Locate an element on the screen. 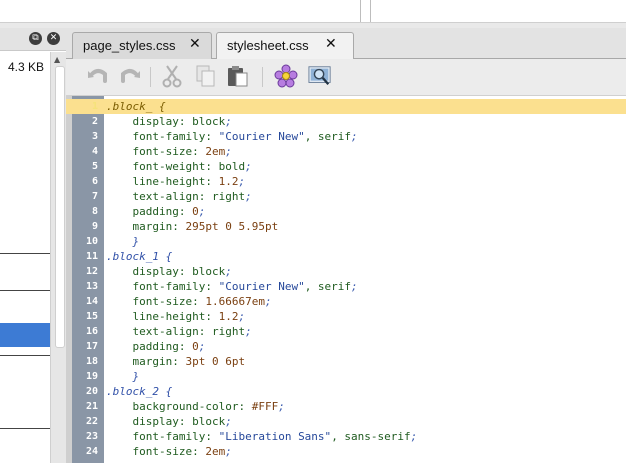 The image size is (626, 463). code-line: 10 } is located at coordinates (346, 241).